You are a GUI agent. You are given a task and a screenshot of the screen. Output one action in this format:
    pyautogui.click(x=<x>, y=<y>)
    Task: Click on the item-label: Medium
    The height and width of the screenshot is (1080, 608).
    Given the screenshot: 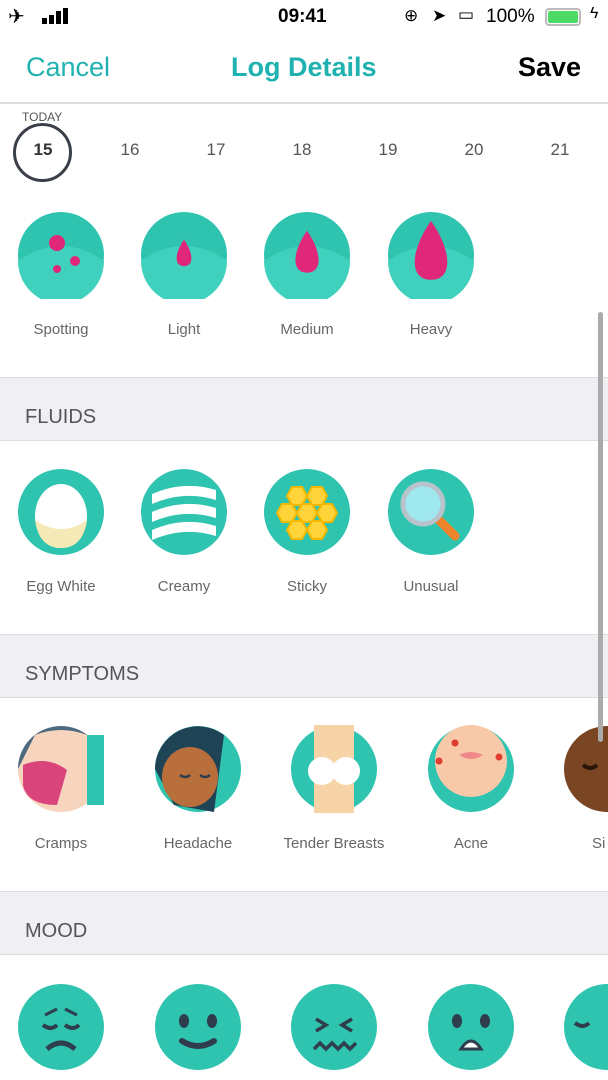 What is the action you would take?
    pyautogui.click(x=307, y=329)
    